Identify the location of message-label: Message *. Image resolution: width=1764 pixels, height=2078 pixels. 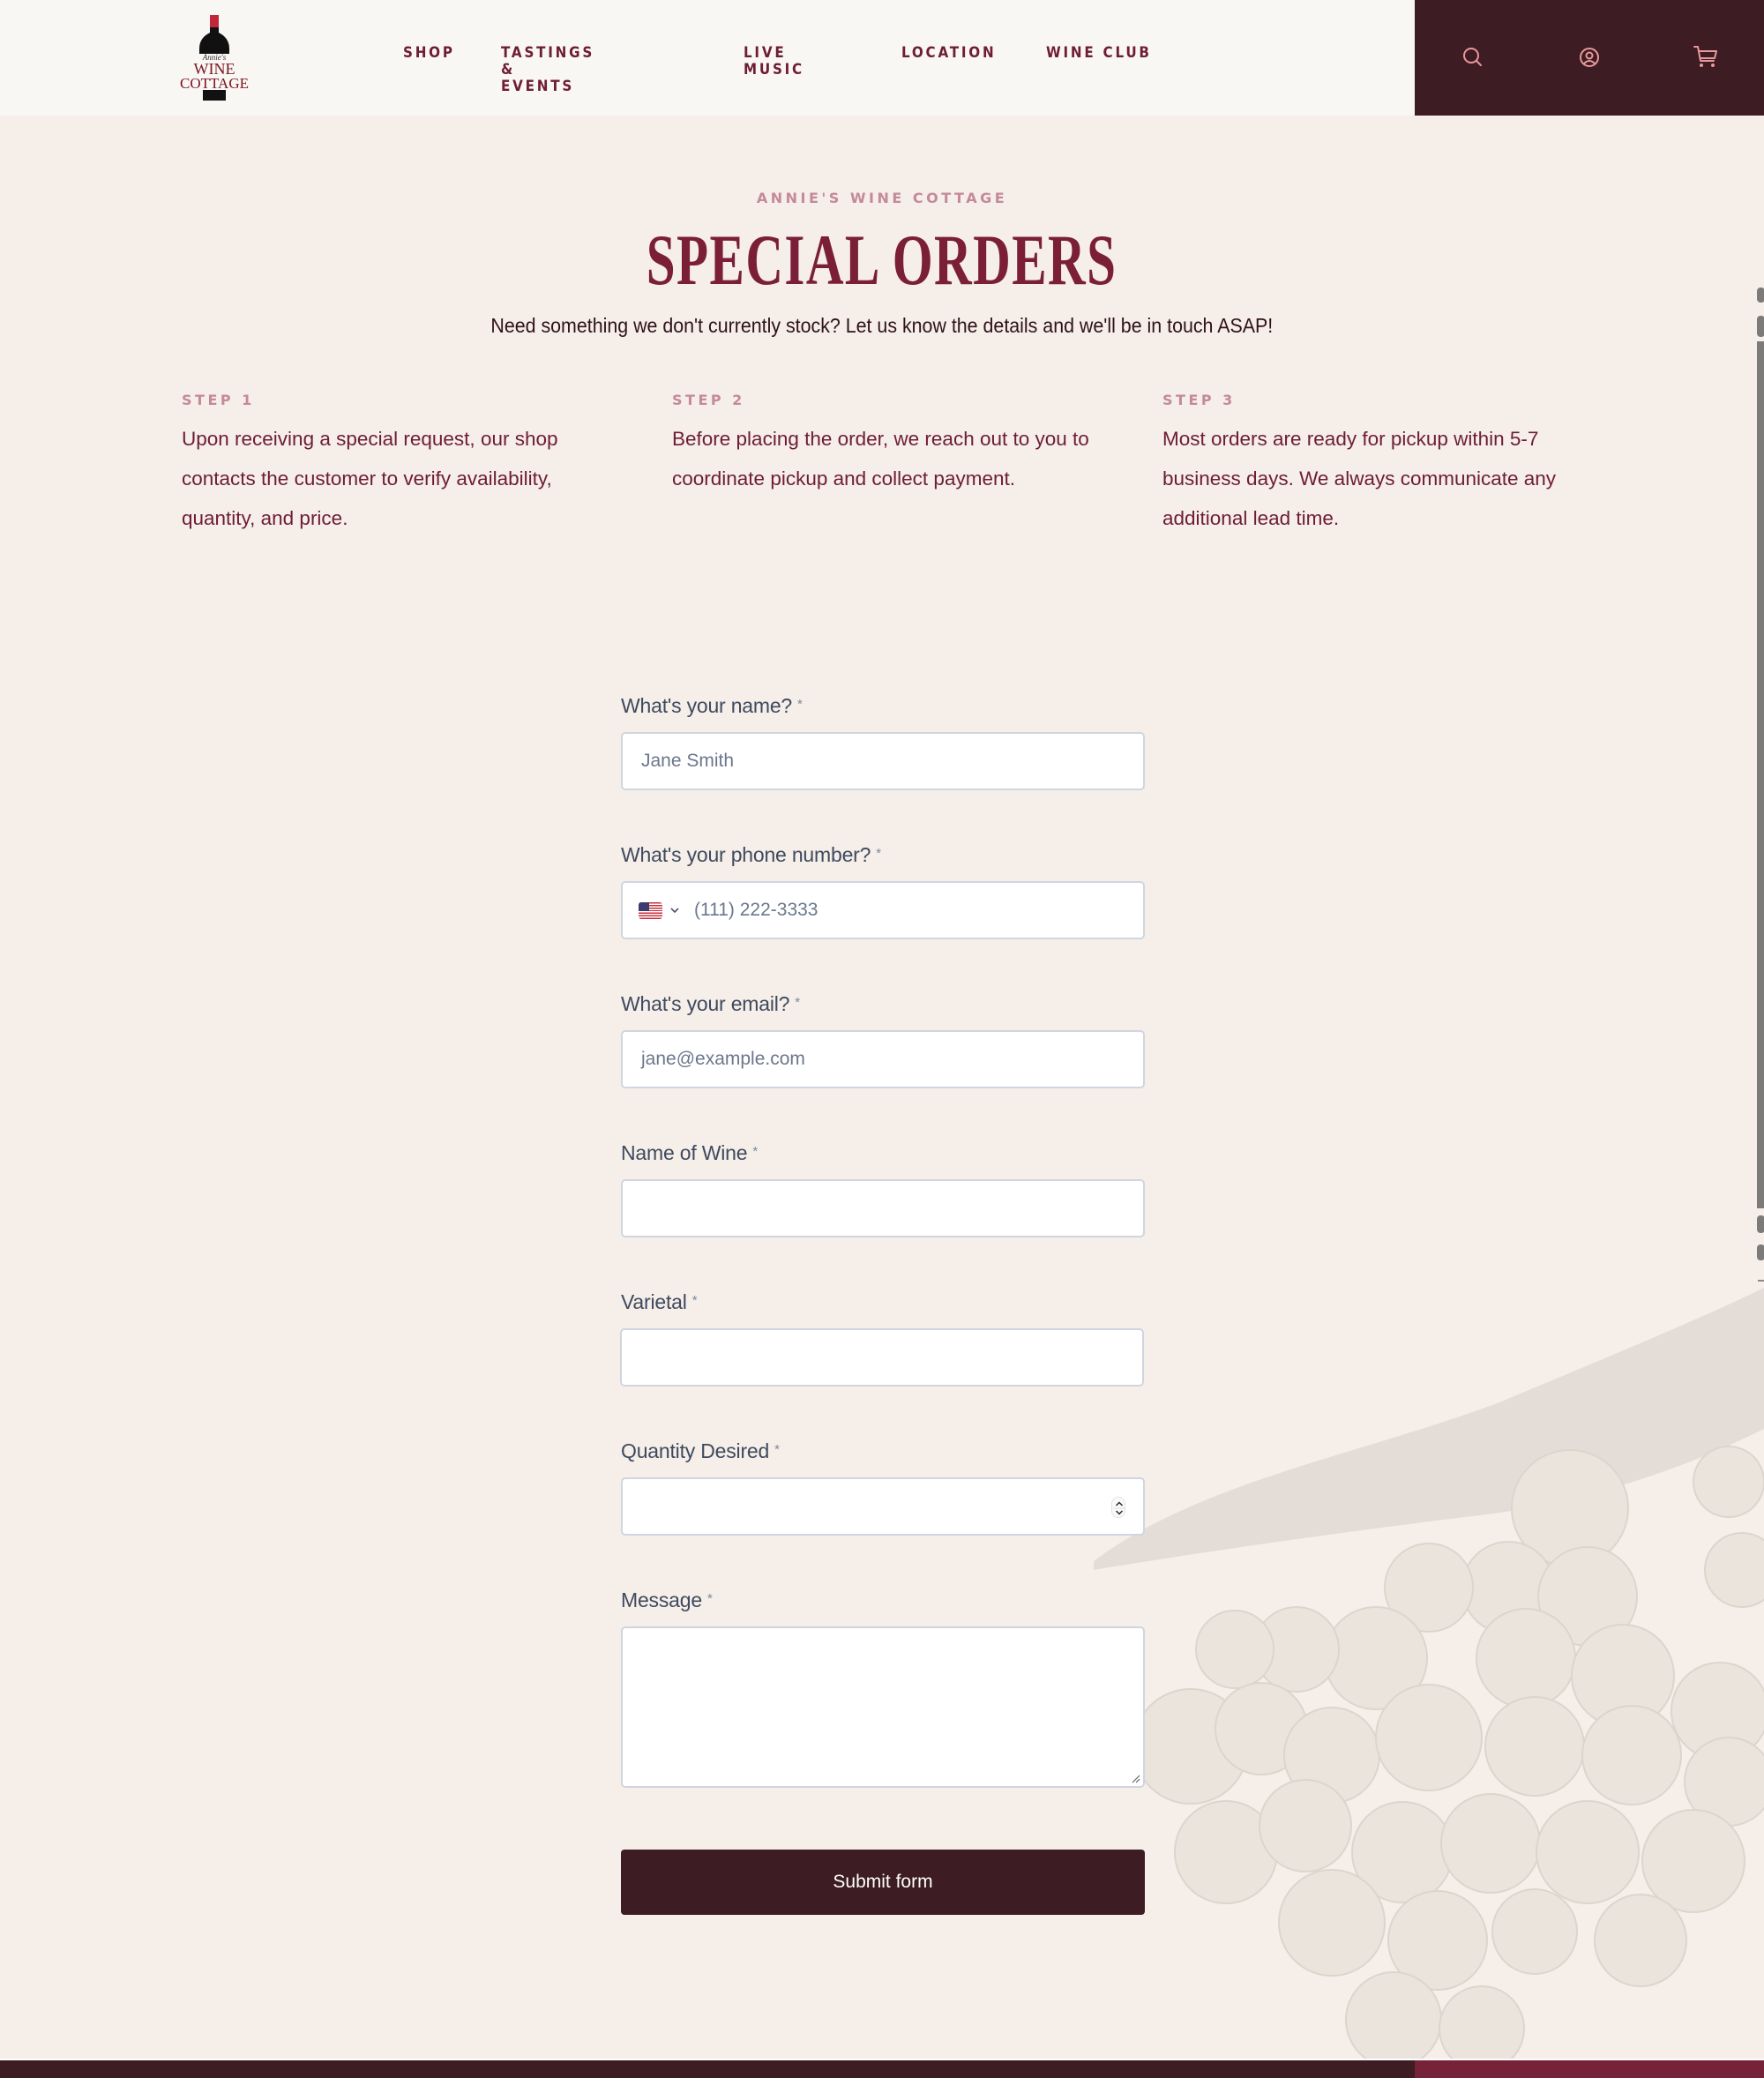
(667, 1600).